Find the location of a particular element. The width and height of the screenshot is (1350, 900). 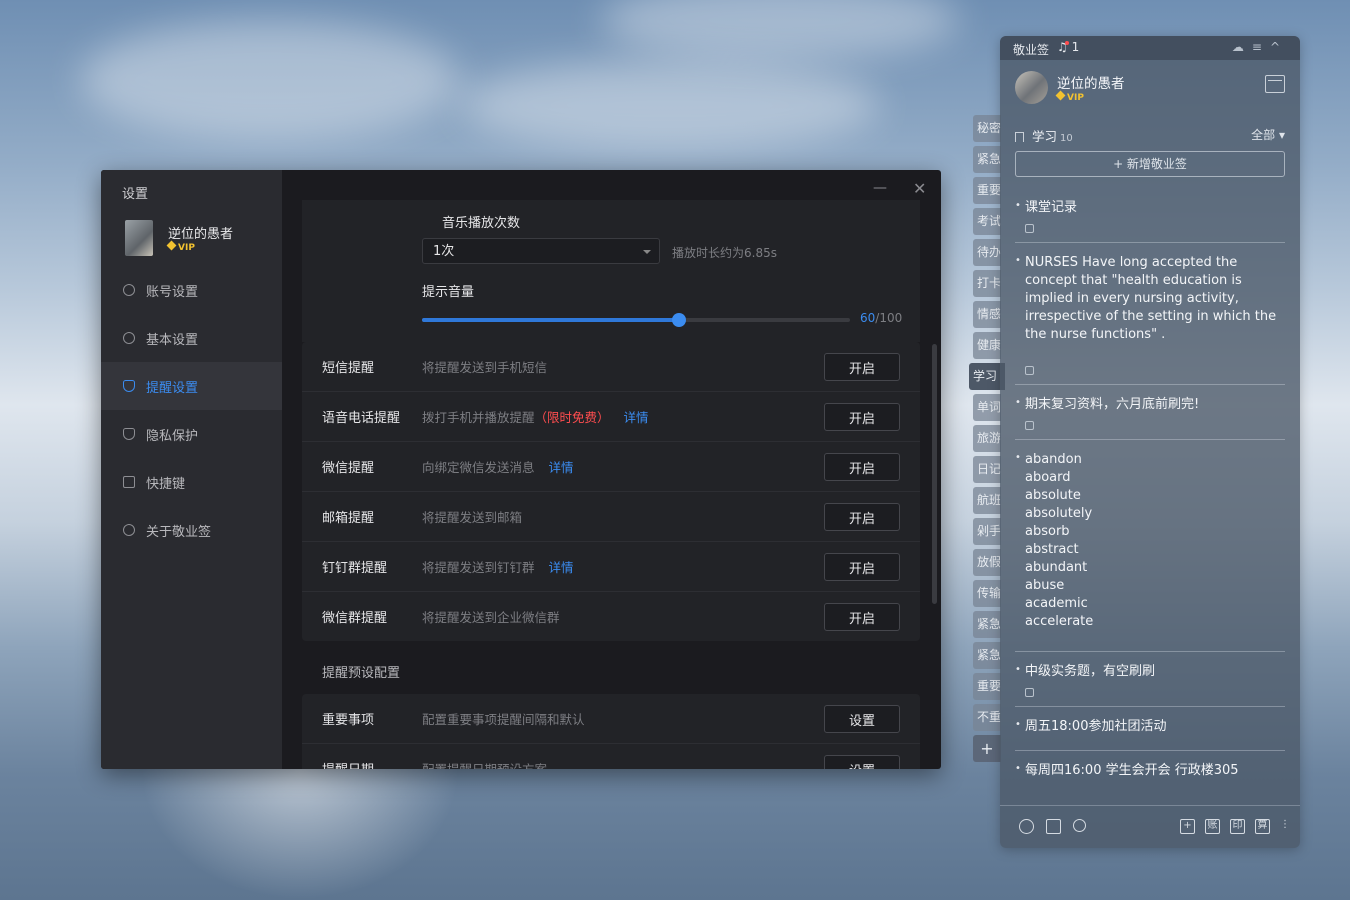

voice-enable-button: 开启 is located at coordinates (862, 417).